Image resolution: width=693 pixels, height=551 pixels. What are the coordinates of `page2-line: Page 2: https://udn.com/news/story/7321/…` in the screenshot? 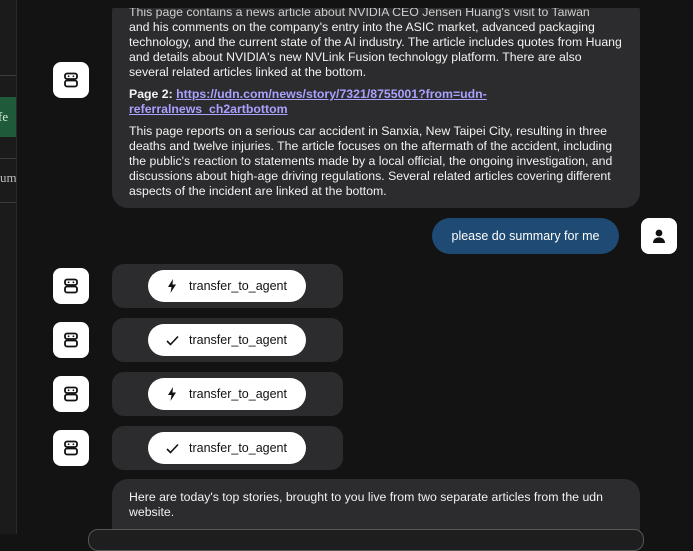 It's located at (376, 102).